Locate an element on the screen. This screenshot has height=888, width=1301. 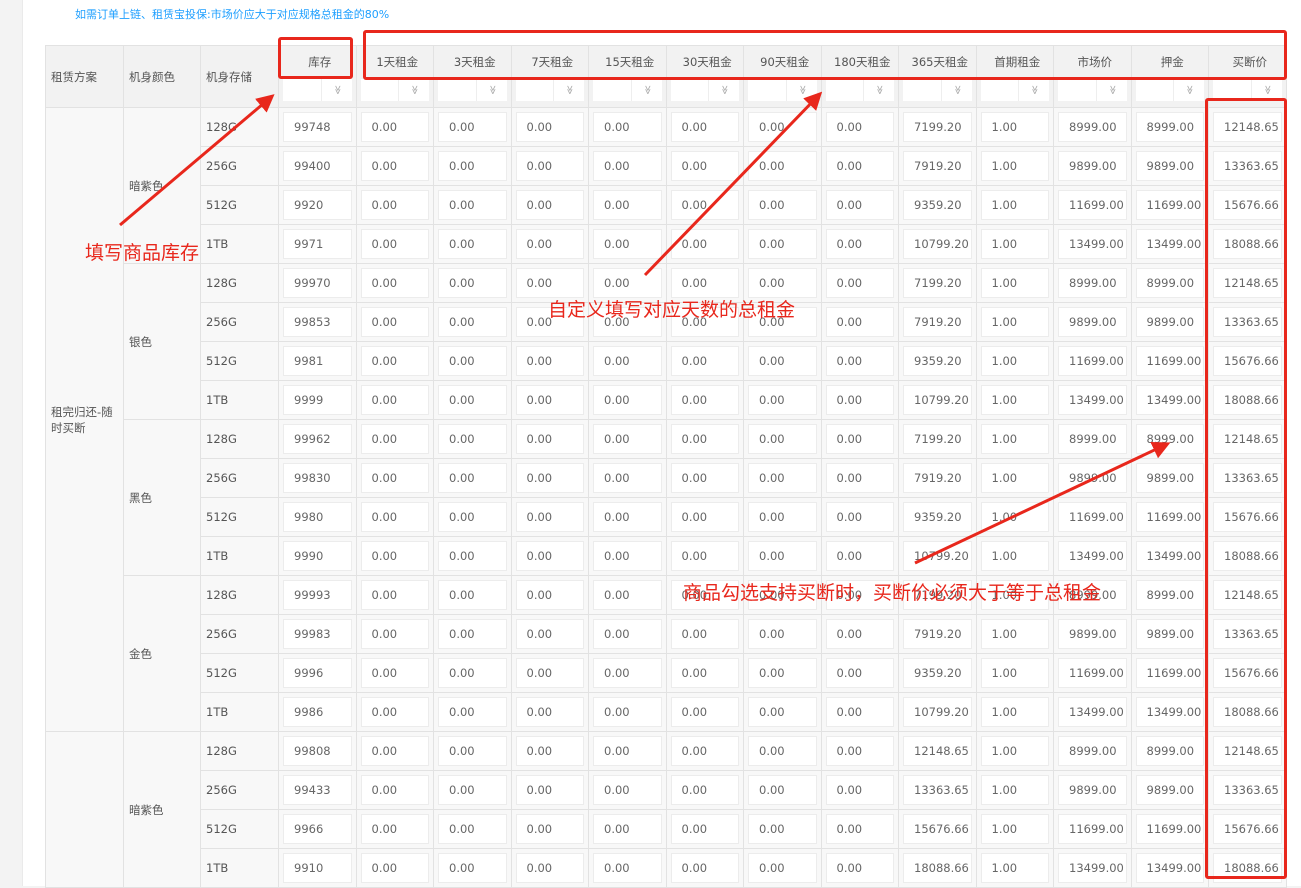
double-chevron-down-icon: ≫ is located at coordinates (337, 90).